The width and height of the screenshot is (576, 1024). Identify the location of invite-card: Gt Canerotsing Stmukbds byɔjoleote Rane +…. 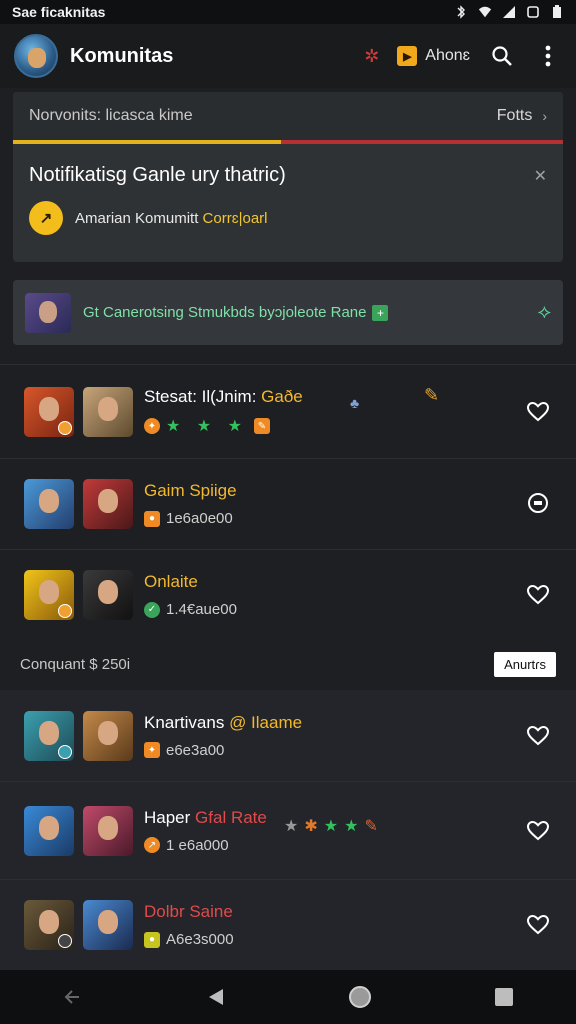
(288, 312).